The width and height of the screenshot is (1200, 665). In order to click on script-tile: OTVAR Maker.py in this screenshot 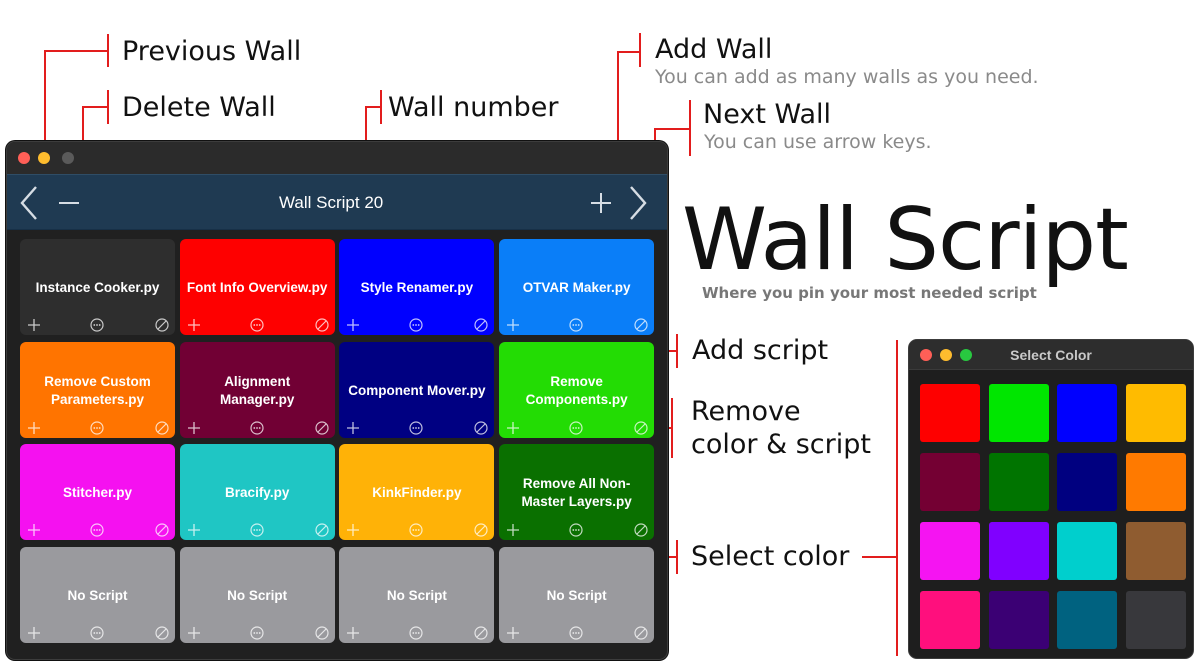, I will do `click(577, 287)`.